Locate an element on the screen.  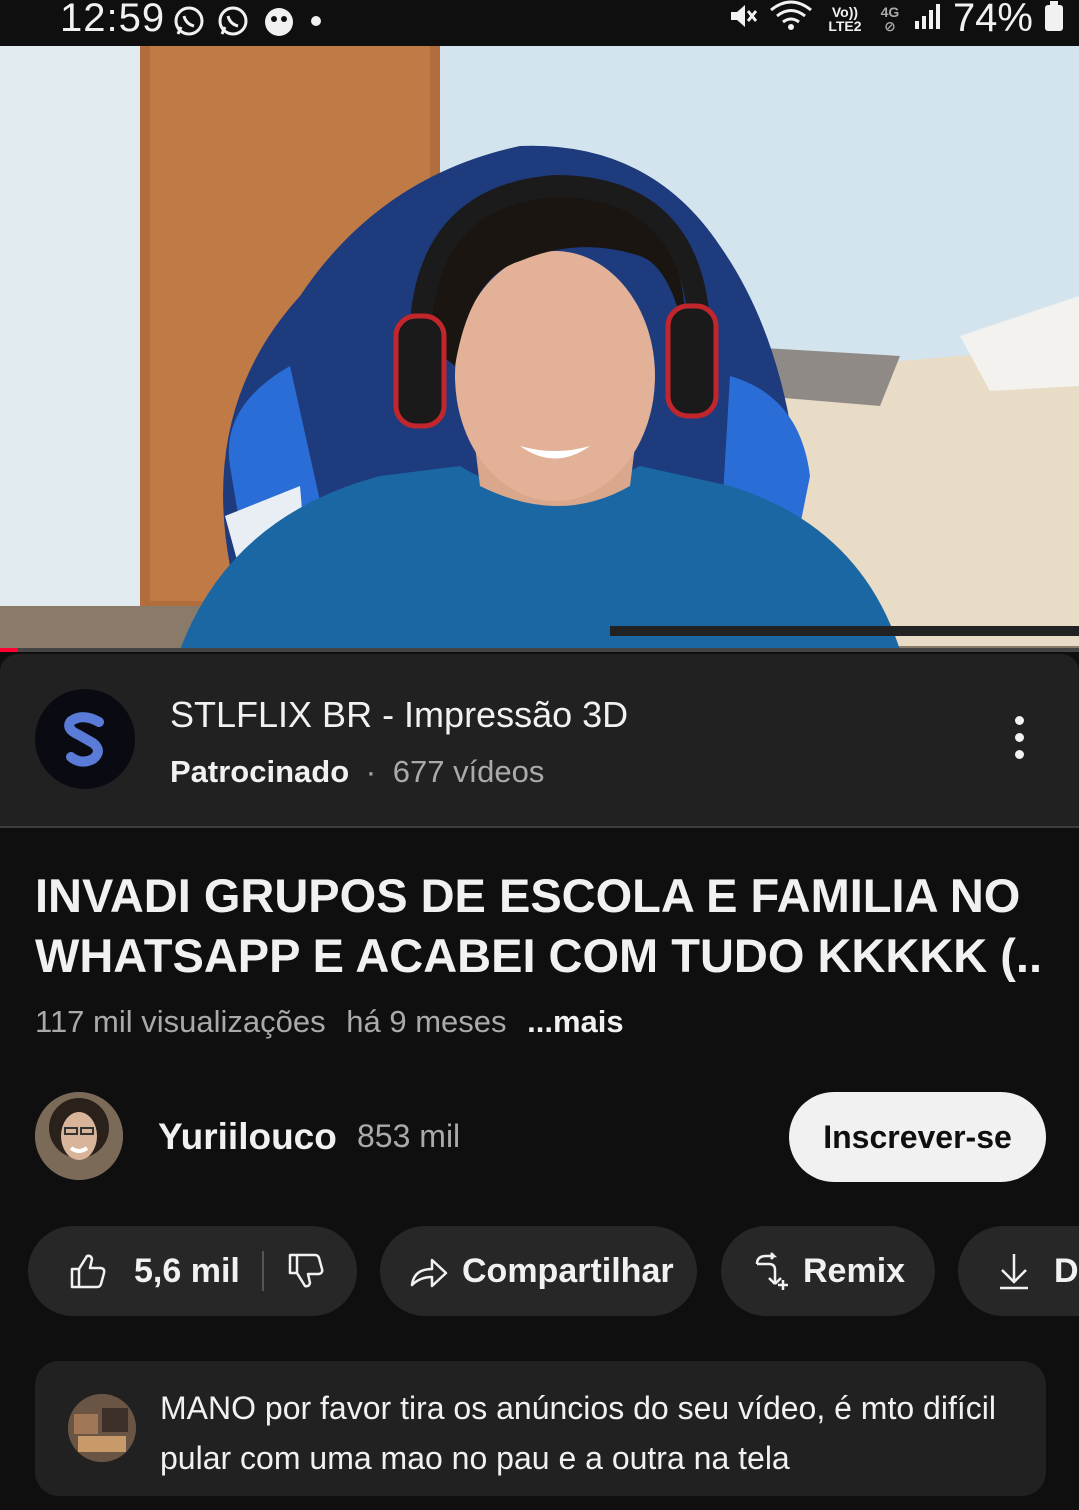
commenter-avatar-image is located at coordinates (102, 1428).